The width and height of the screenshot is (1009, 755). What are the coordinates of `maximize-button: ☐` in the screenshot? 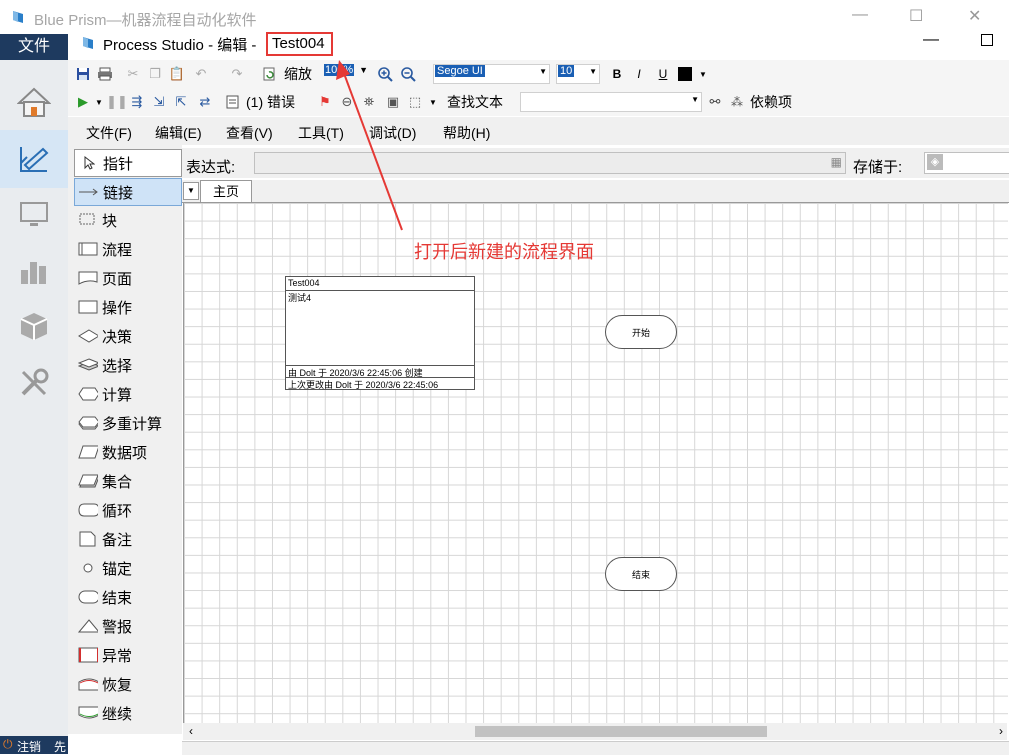 It's located at (916, 16).